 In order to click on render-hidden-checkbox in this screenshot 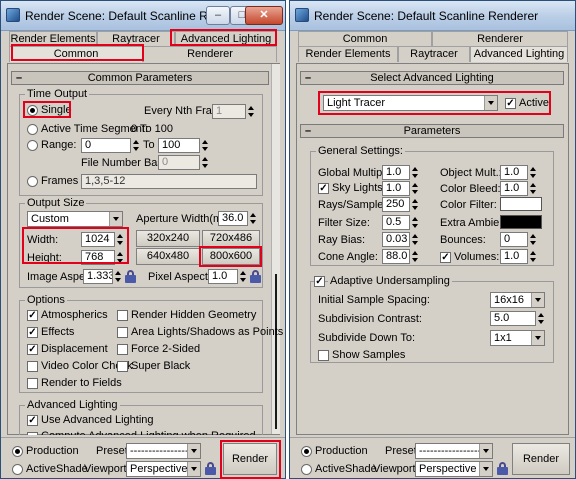, I will do `click(122, 315)`.